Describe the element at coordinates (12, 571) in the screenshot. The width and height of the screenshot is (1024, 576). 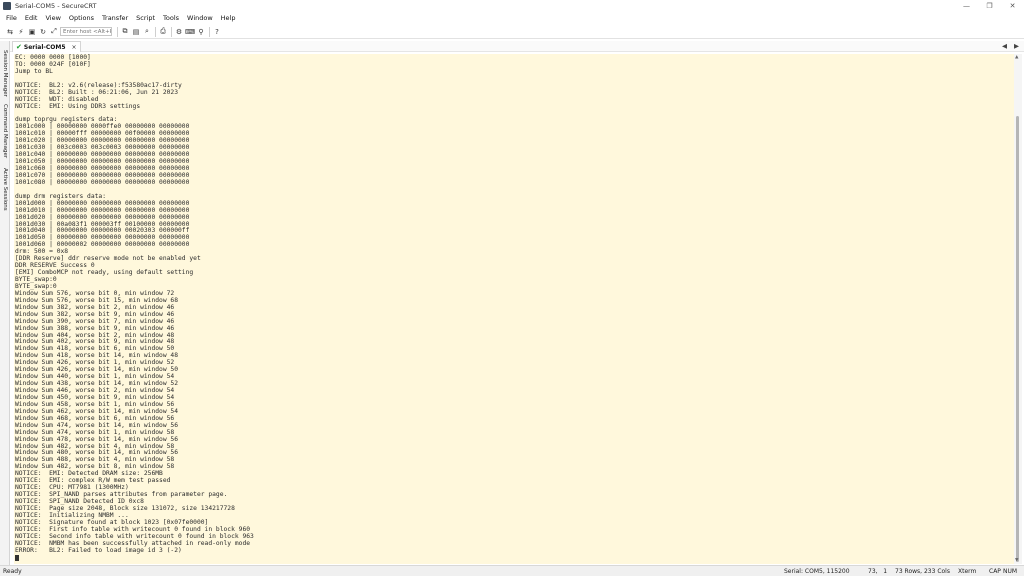
I see `status-ready: Ready` at that location.